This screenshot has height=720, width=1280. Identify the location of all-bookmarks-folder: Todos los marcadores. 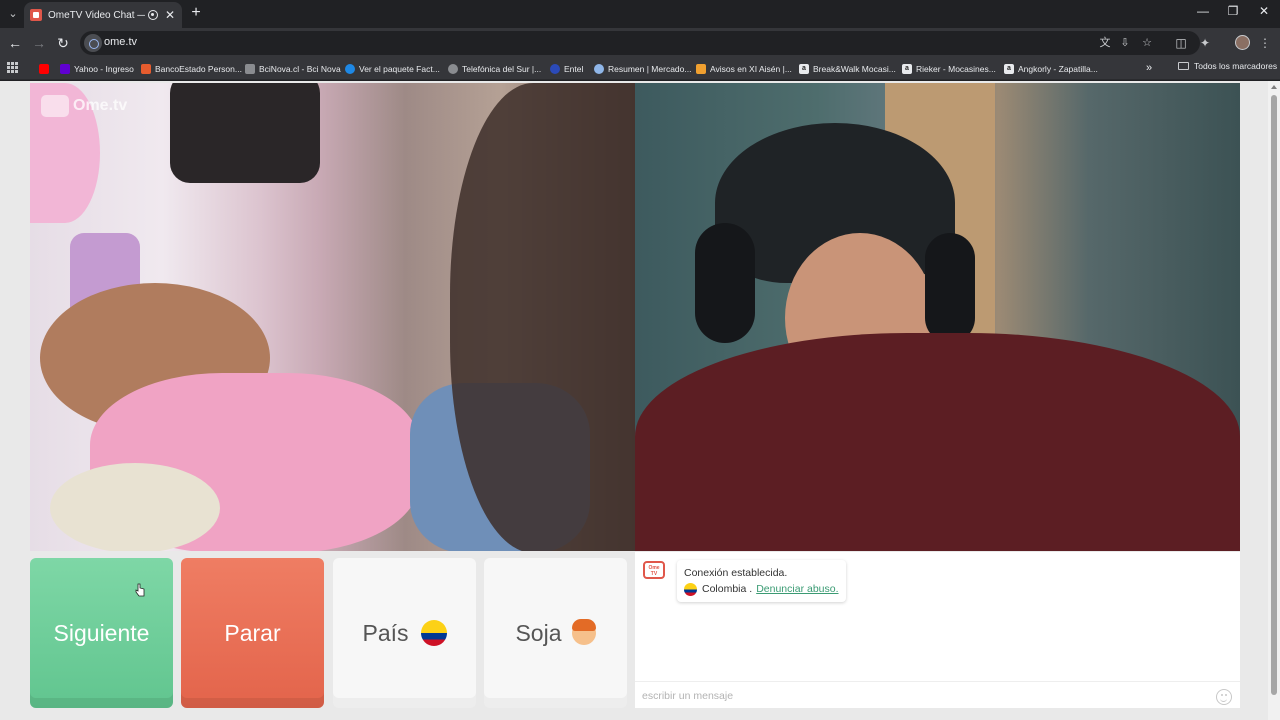
(1227, 66).